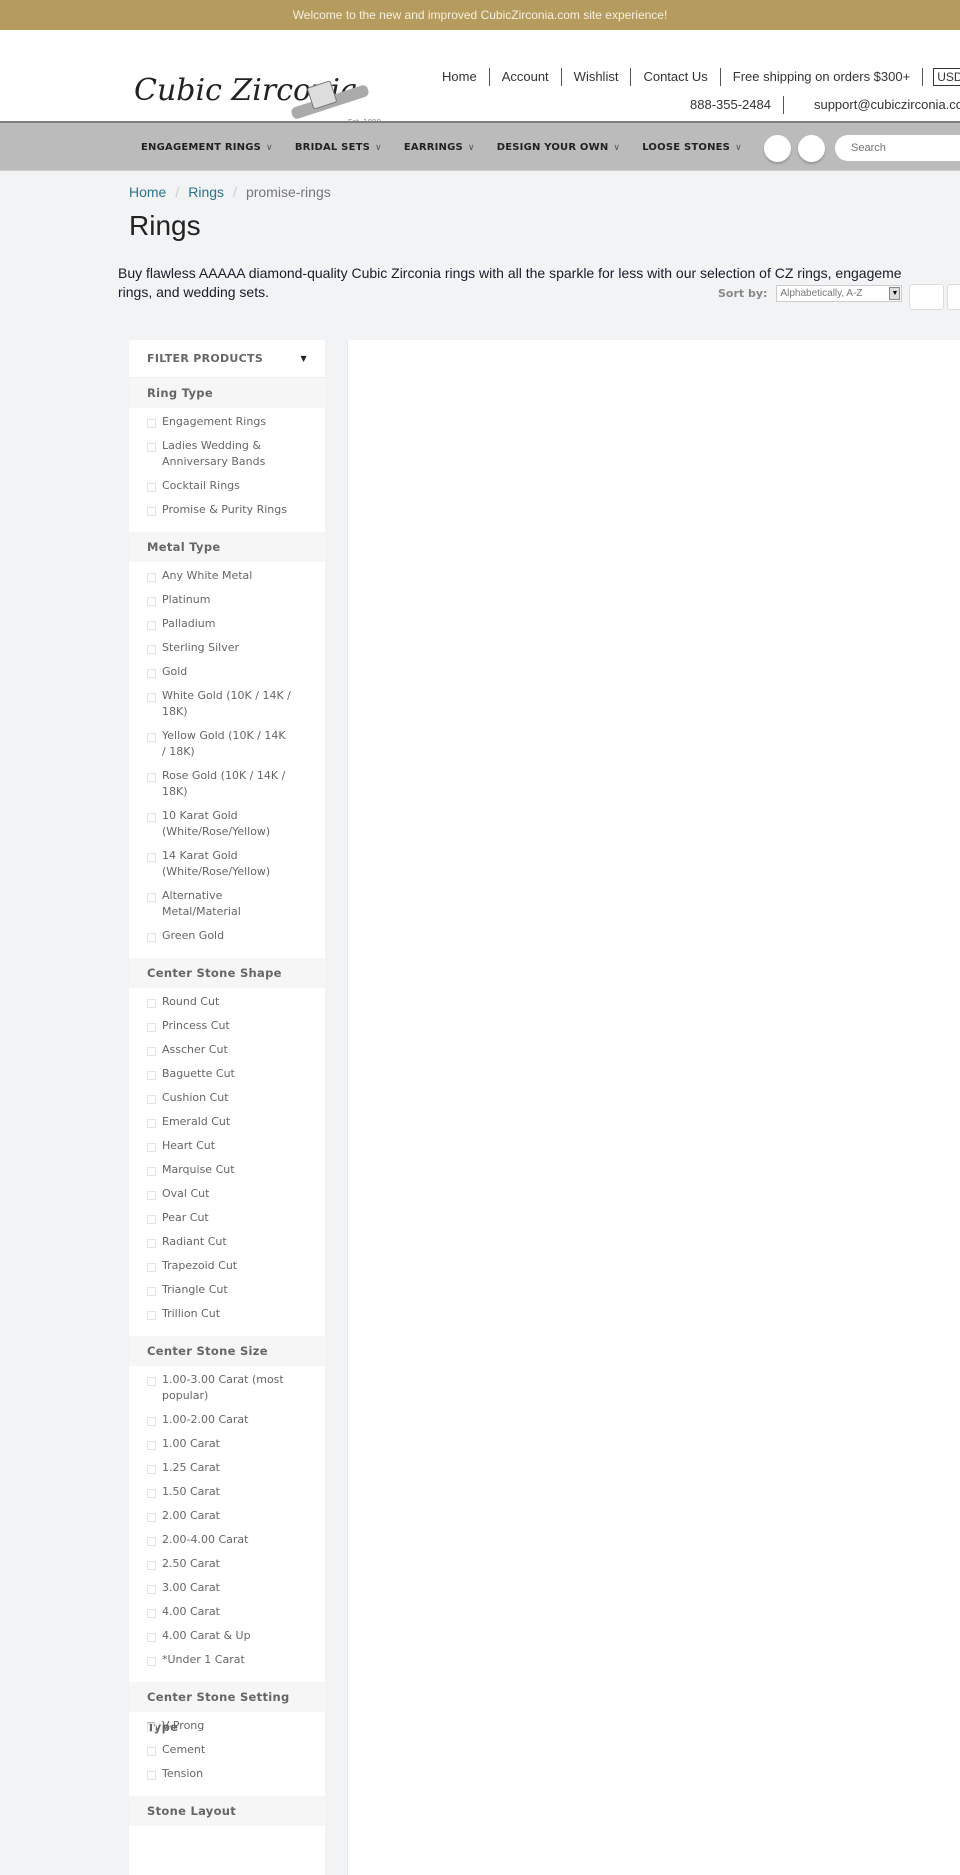 The image size is (960, 1875). Describe the element at coordinates (737, 105) in the screenshot. I see `phone-link: 888-355-2484` at that location.